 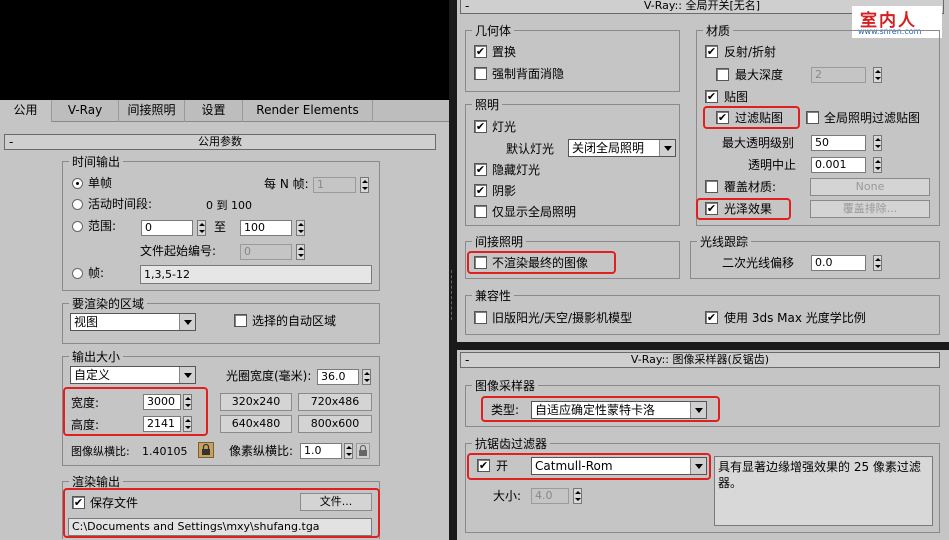 What do you see at coordinates (759, 118) in the screenshot?
I see `filter-maps-label: 过滤贴图` at bounding box center [759, 118].